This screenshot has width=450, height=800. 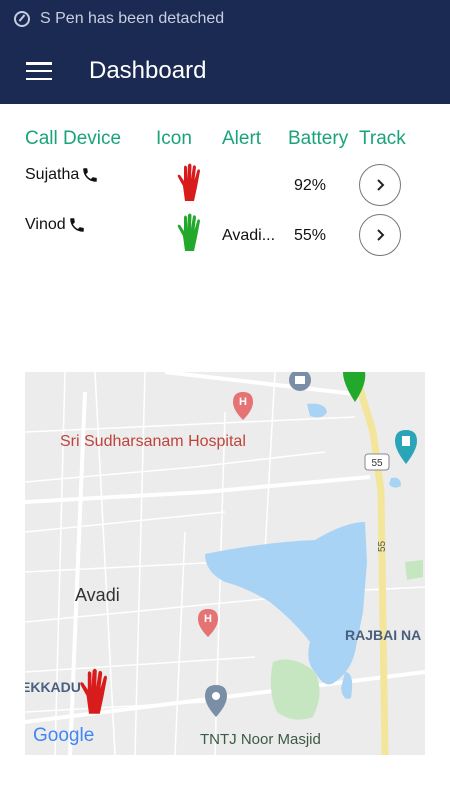 I want to click on avadi-label: Avadi, so click(x=97, y=595).